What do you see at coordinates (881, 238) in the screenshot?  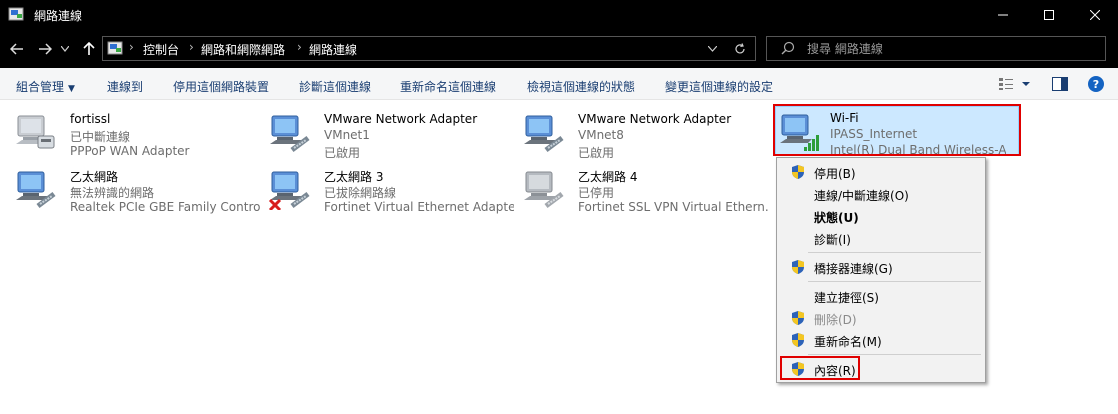 I see `menu-item-diagnose: 診斷(I)` at bounding box center [881, 238].